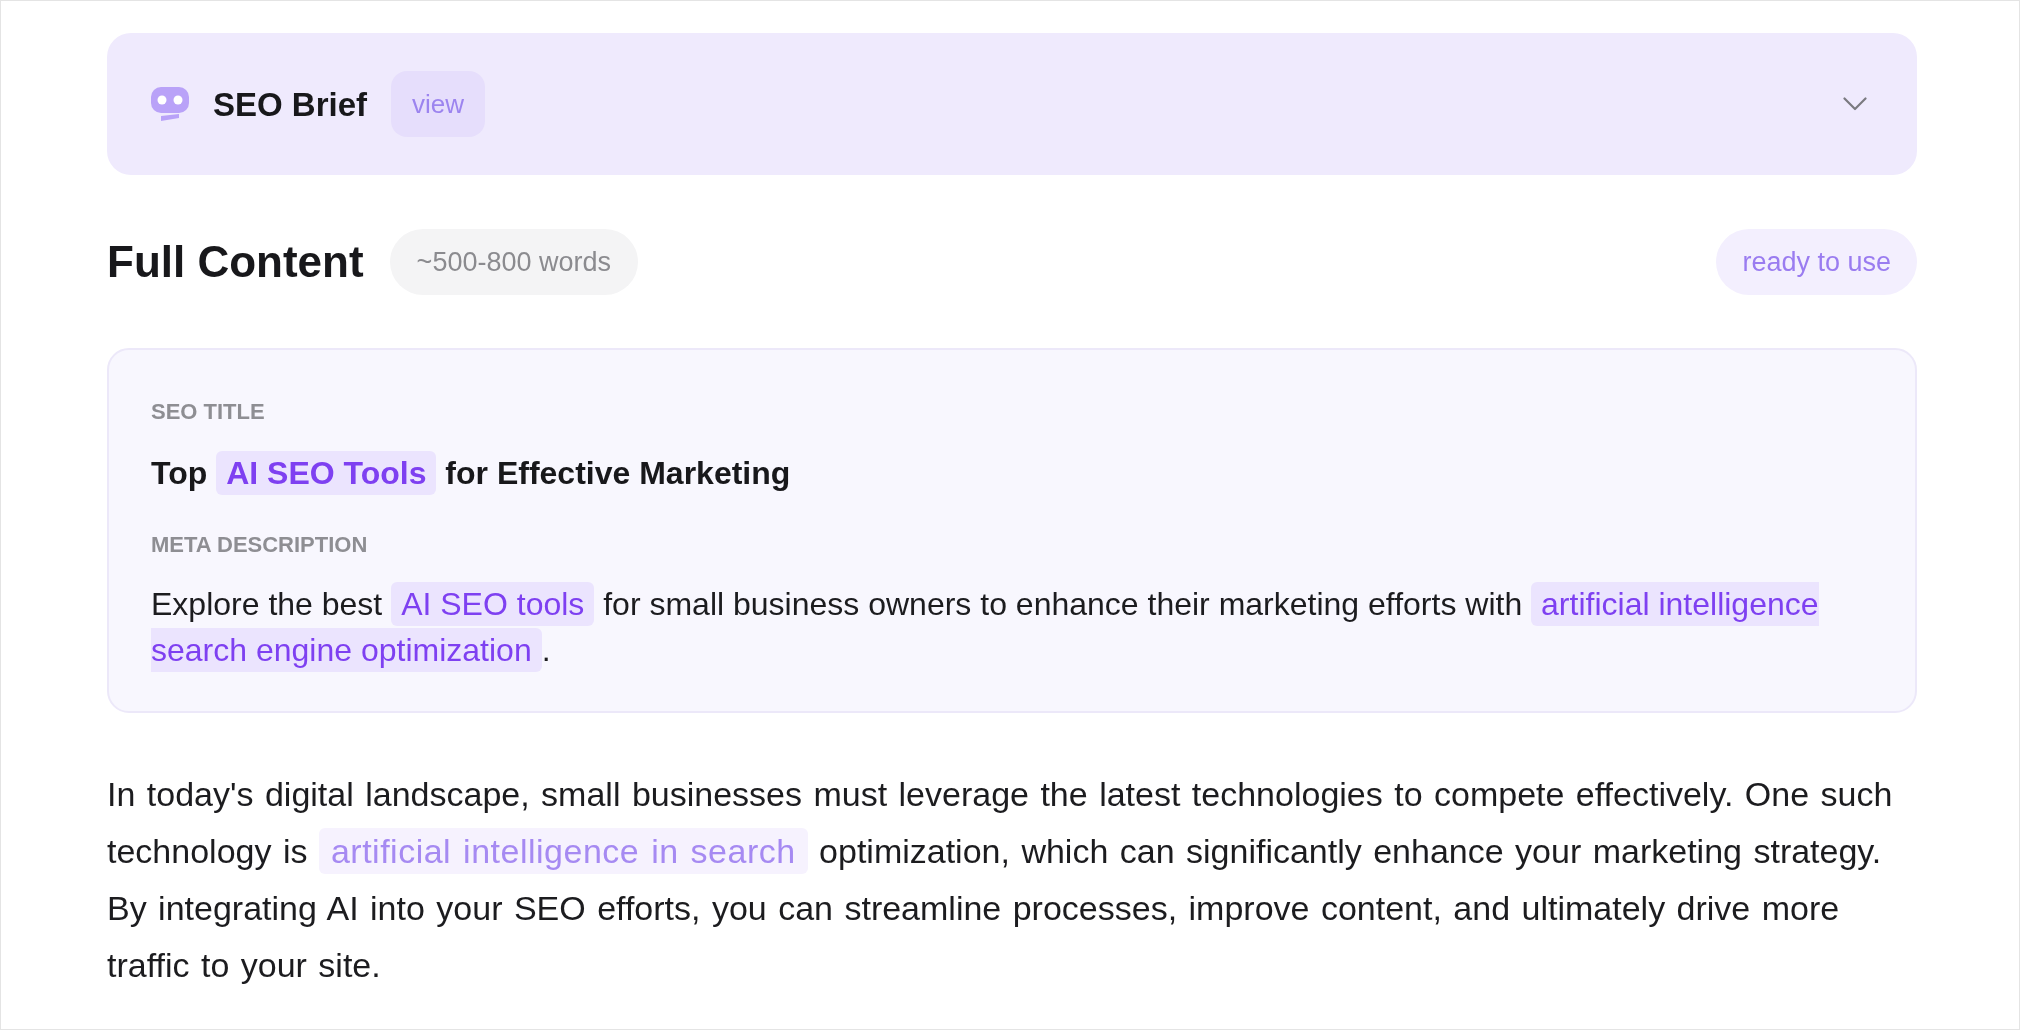 This screenshot has height=1030, width=2020. I want to click on word-count-badge: ~500-800 words, so click(513, 262).